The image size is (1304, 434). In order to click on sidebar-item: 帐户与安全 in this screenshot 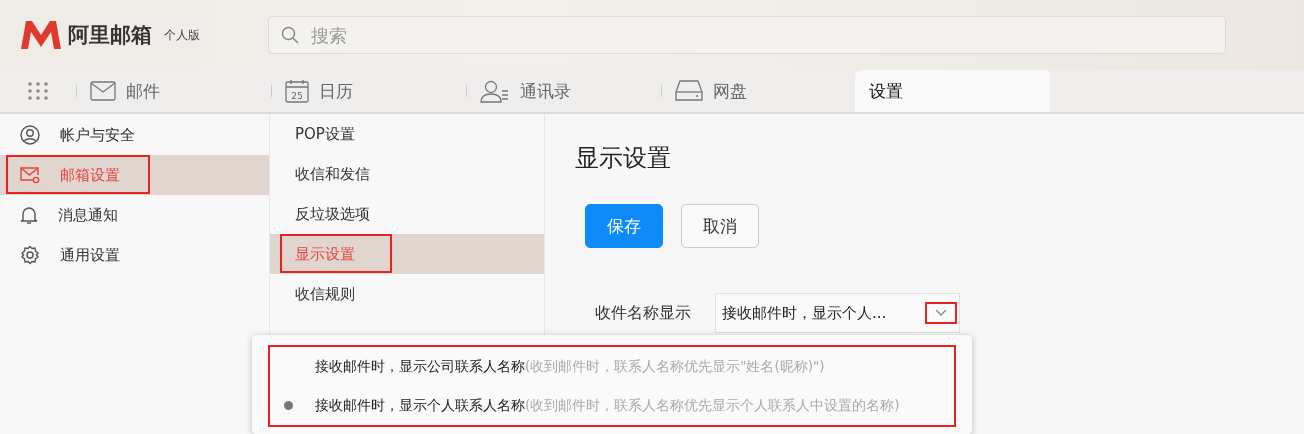, I will do `click(134, 135)`.